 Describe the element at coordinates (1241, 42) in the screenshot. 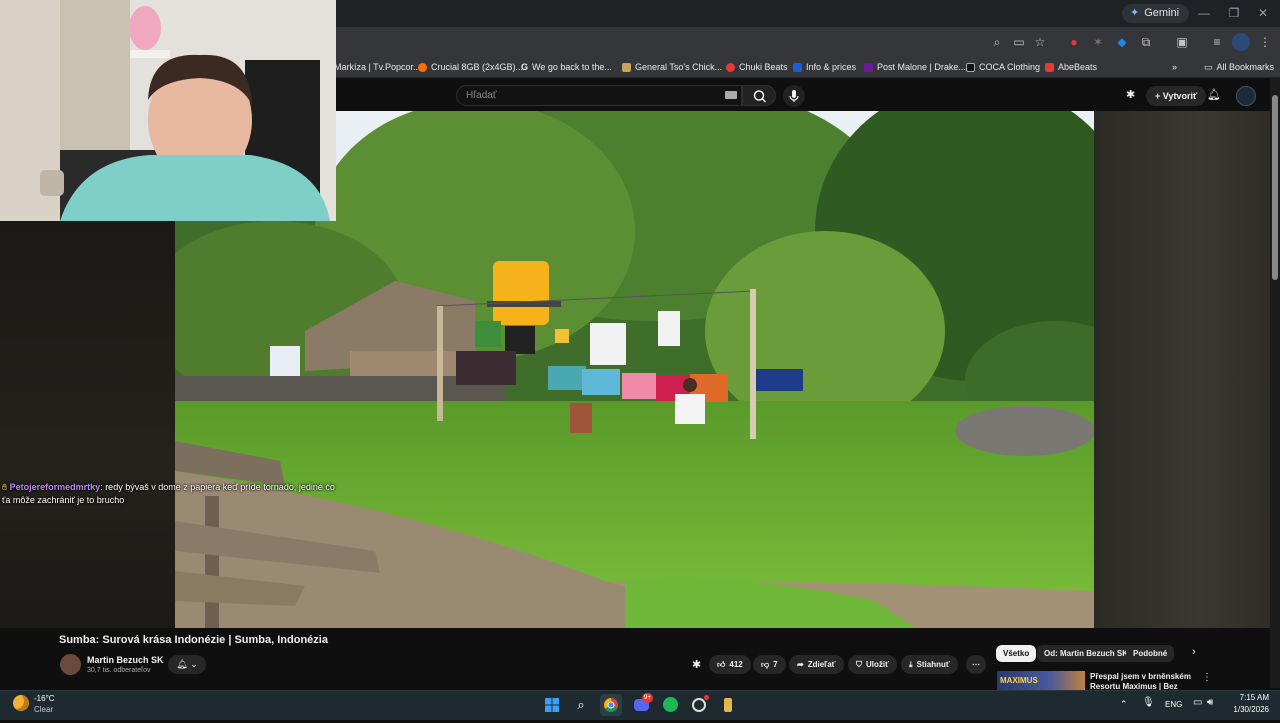

I see `profile-avatar` at that location.